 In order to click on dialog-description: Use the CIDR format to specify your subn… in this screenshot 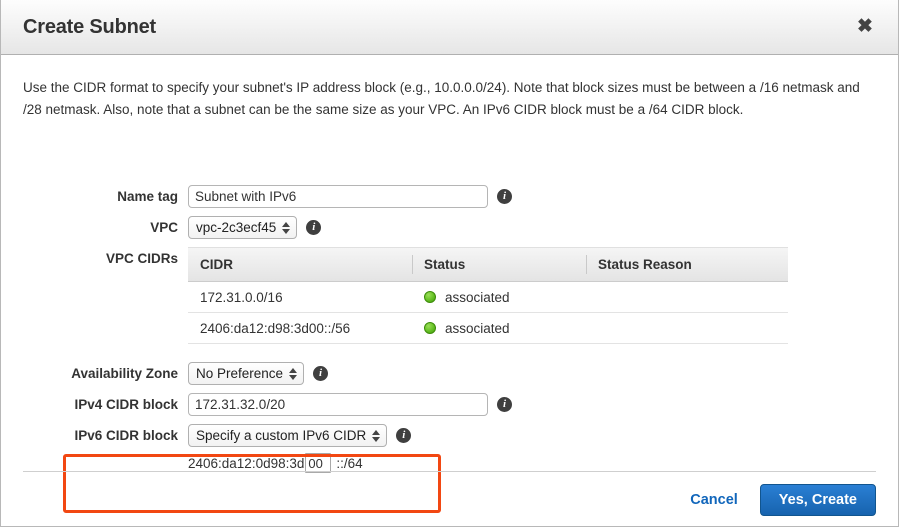, I will do `click(441, 98)`.